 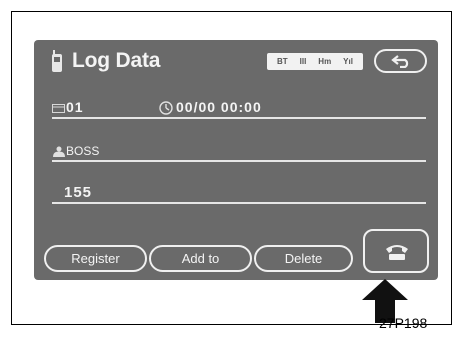 I want to click on phone-number-field: 155, so click(x=239, y=194).